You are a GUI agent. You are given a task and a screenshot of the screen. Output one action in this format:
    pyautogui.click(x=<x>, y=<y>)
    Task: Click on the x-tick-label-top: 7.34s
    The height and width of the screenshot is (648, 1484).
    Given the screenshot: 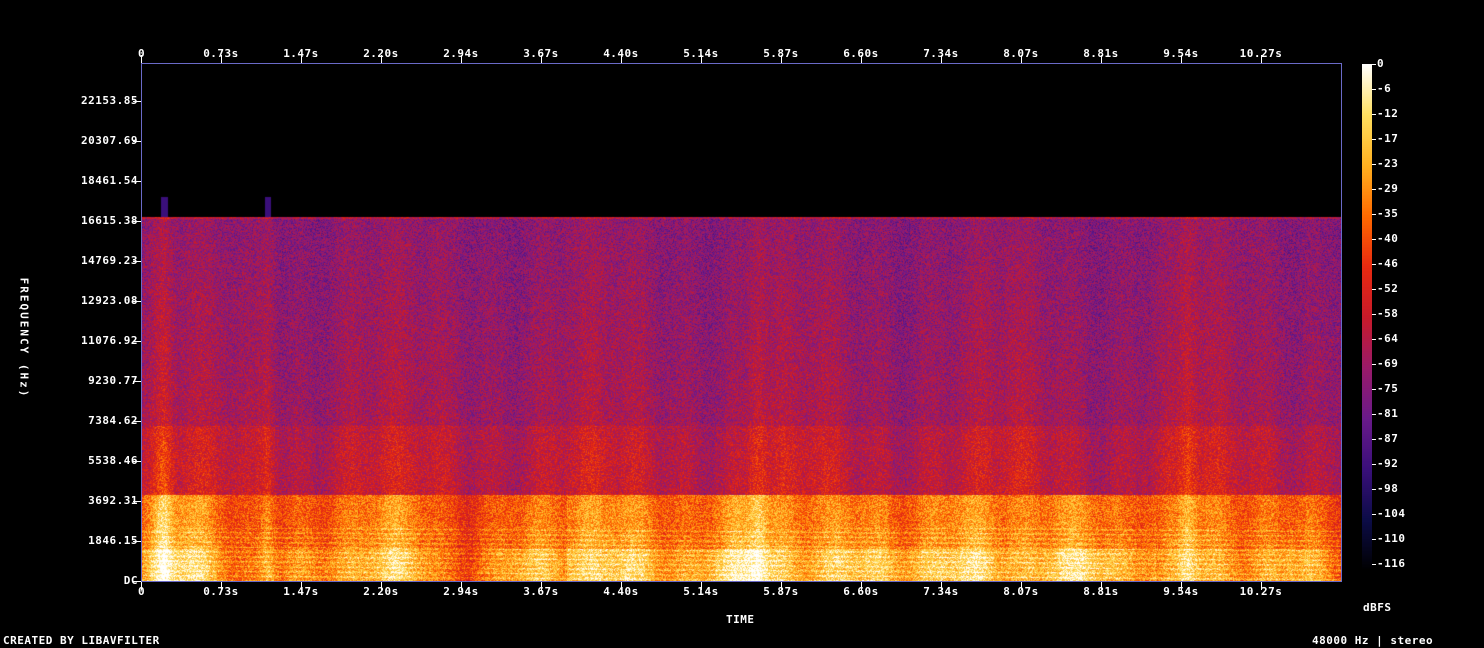 What is the action you would take?
    pyautogui.click(x=941, y=53)
    